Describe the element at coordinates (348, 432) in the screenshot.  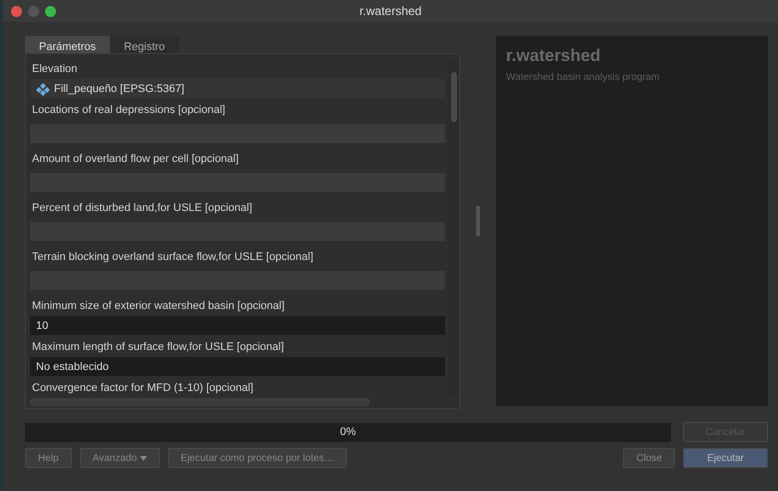
I see `progress-percentage: 0%` at that location.